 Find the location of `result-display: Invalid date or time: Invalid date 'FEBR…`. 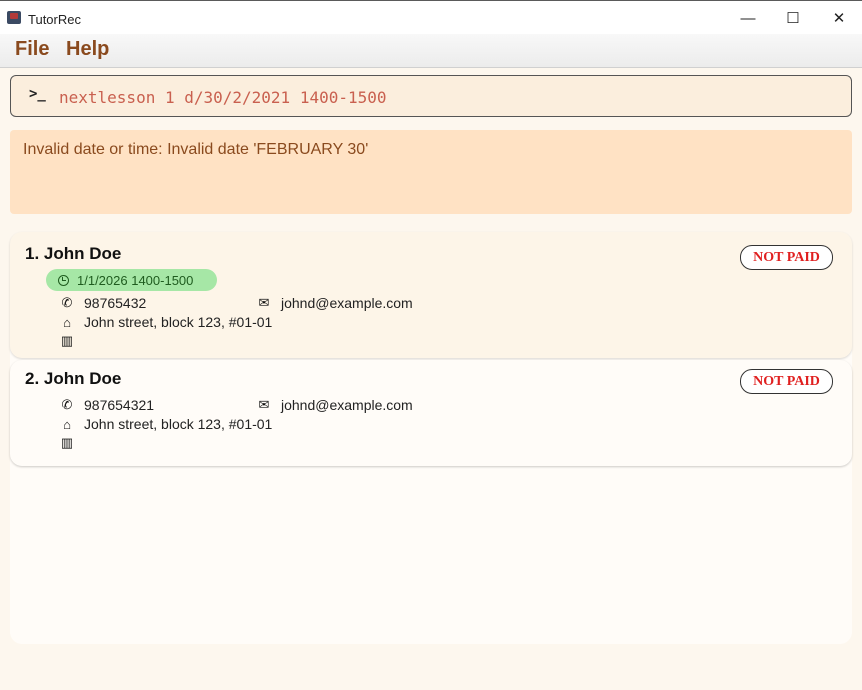

result-display: Invalid date or time: Invalid date 'FEBR… is located at coordinates (431, 172).